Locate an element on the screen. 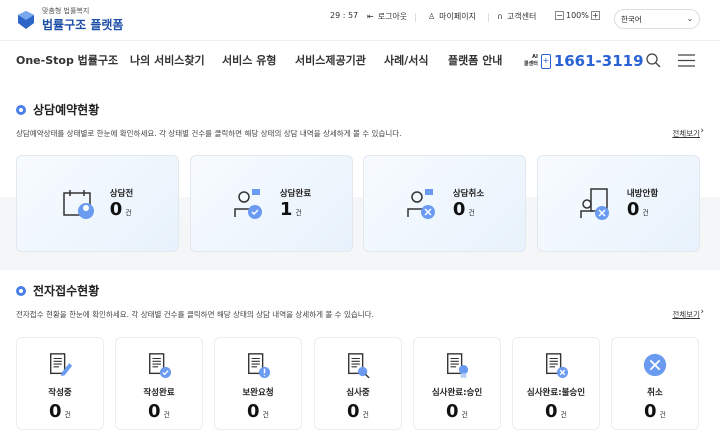  ereceipt-card-writing: 작성중 0 건 is located at coordinates (60, 383).